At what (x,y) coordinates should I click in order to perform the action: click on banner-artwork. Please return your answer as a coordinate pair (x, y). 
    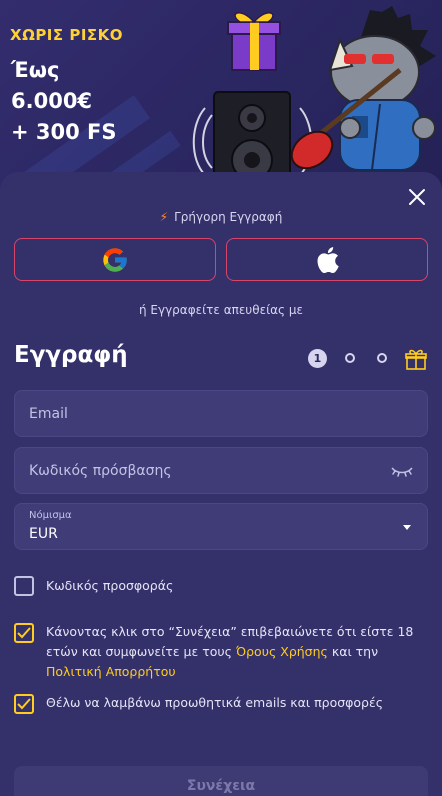
    Looking at the image, I should click on (314, 98).